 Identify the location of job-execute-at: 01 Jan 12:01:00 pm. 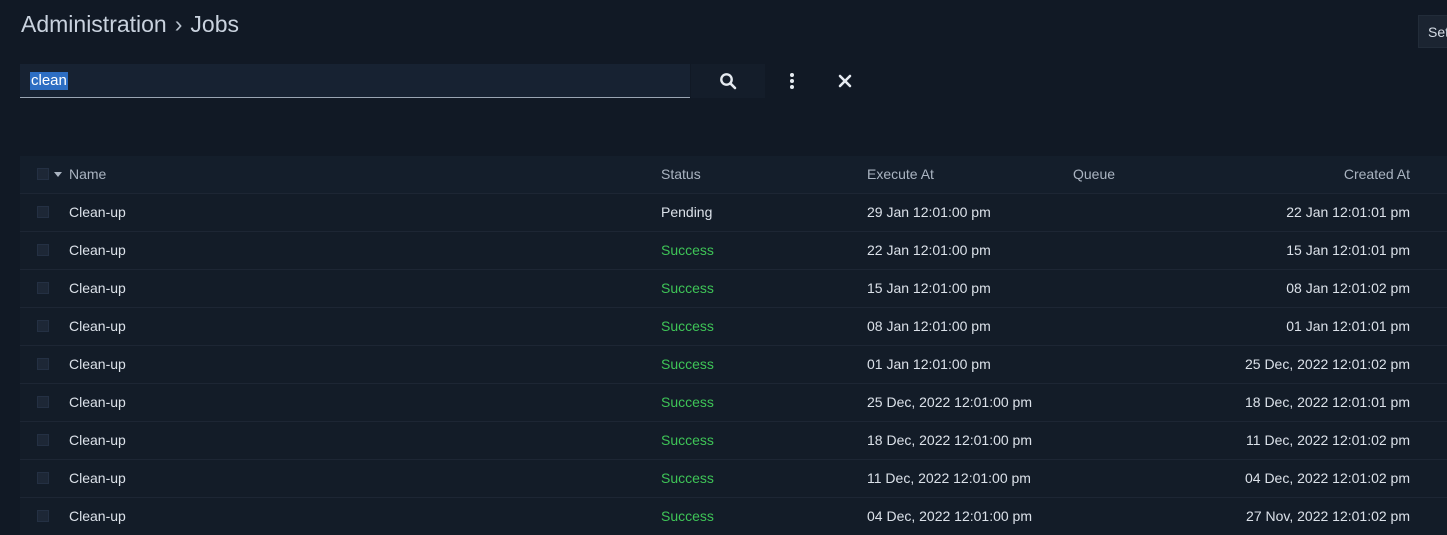
(929, 364).